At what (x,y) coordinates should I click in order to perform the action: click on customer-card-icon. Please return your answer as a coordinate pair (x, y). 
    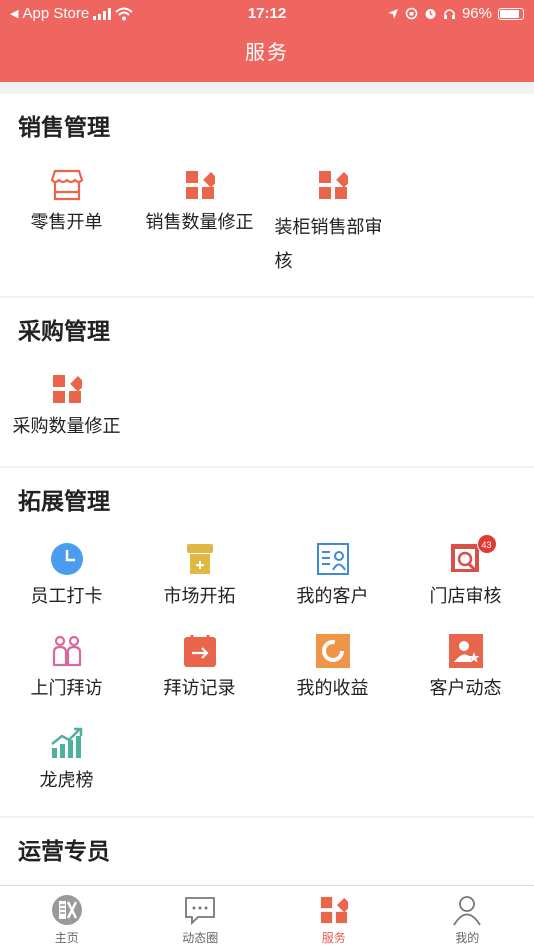
    Looking at the image, I should click on (333, 559).